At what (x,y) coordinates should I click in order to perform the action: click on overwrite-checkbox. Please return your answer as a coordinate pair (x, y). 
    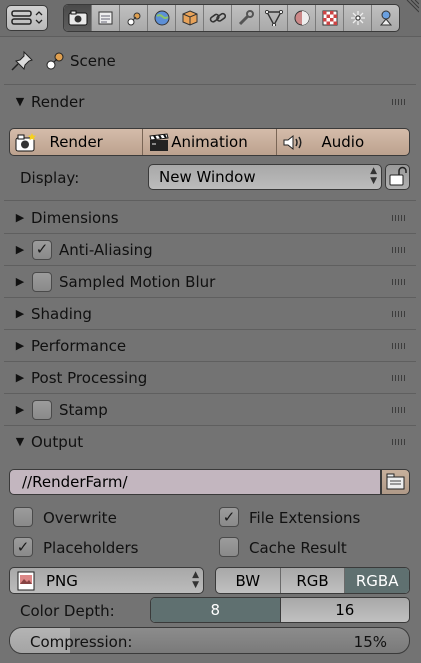
    Looking at the image, I should click on (23, 517).